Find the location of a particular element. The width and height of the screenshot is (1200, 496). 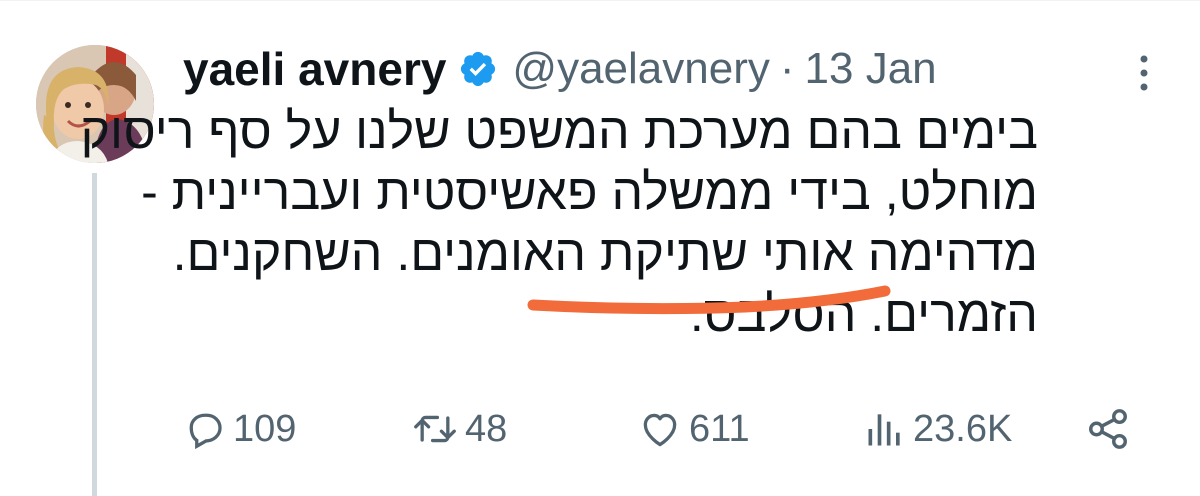

share-icon is located at coordinates (1108, 429).